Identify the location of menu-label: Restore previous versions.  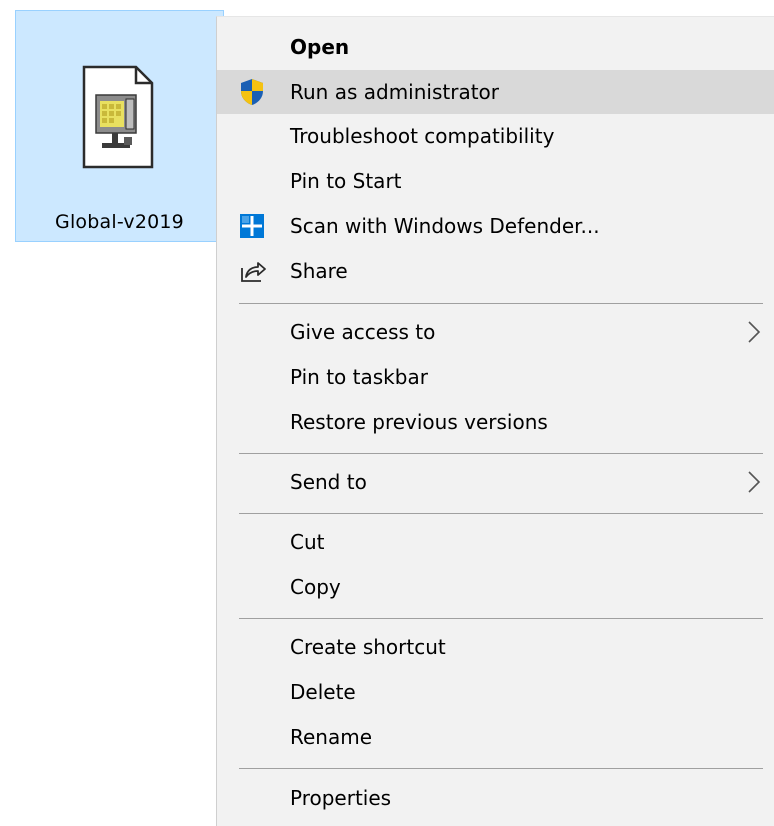
(419, 422).